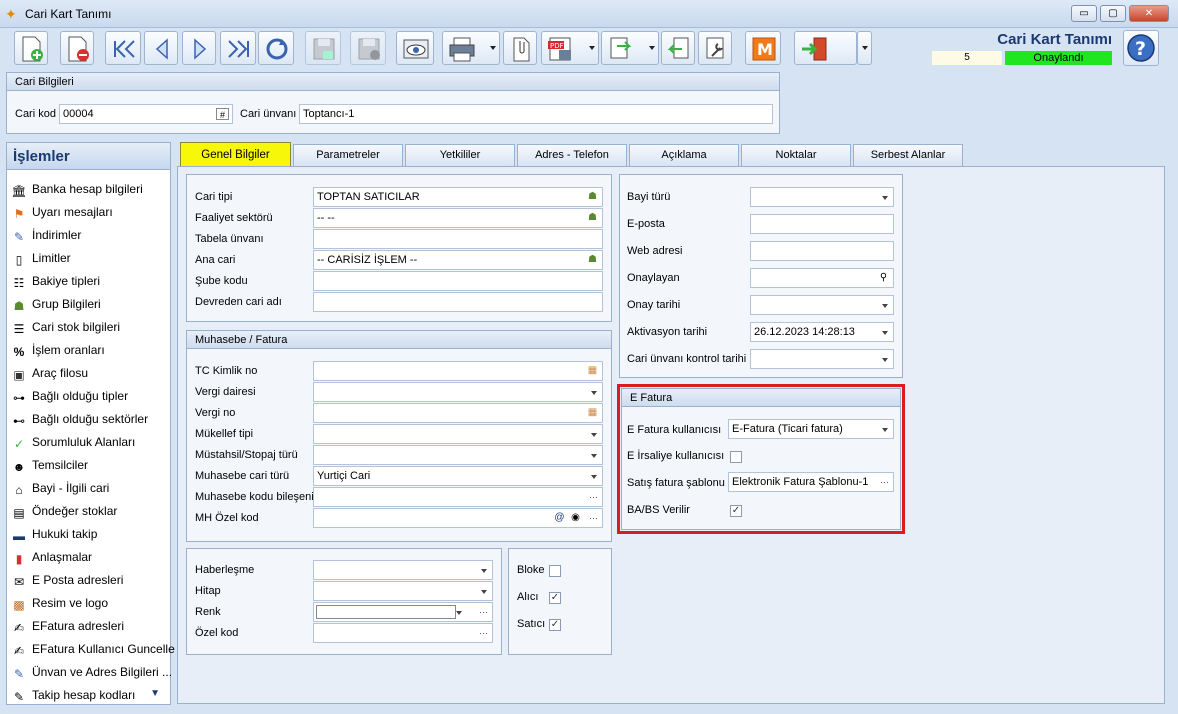 Image resolution: width=1178 pixels, height=714 pixels. I want to click on maximize-button: ▢, so click(1113, 13).